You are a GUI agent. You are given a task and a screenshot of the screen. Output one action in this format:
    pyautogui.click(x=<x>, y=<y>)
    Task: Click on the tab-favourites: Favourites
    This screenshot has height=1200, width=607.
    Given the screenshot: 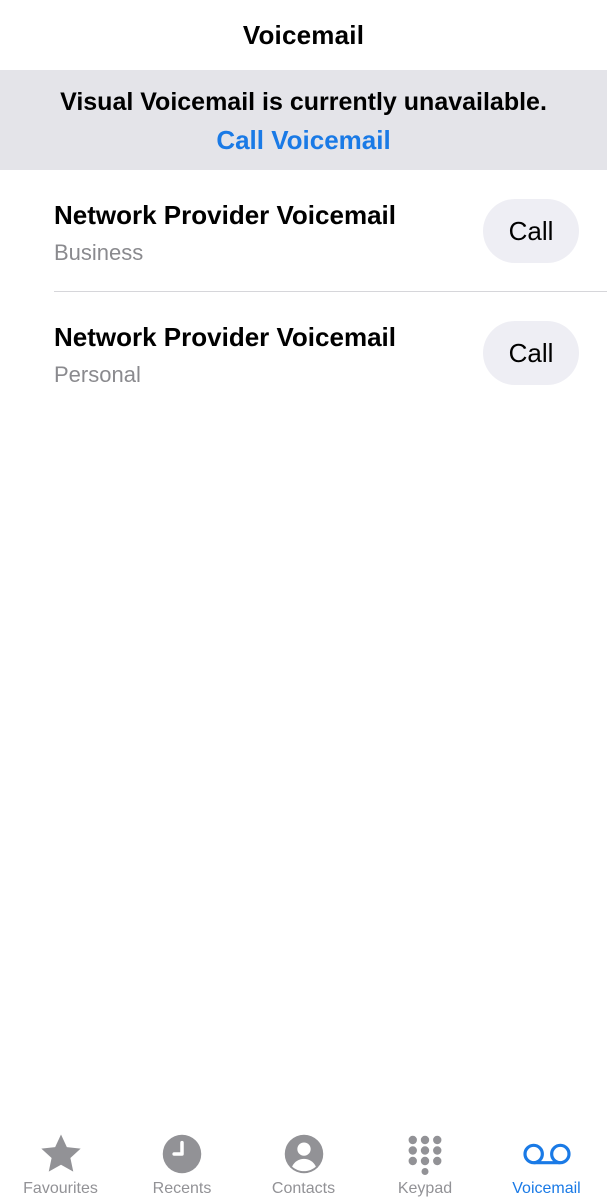 What is the action you would take?
    pyautogui.click(x=60, y=1161)
    